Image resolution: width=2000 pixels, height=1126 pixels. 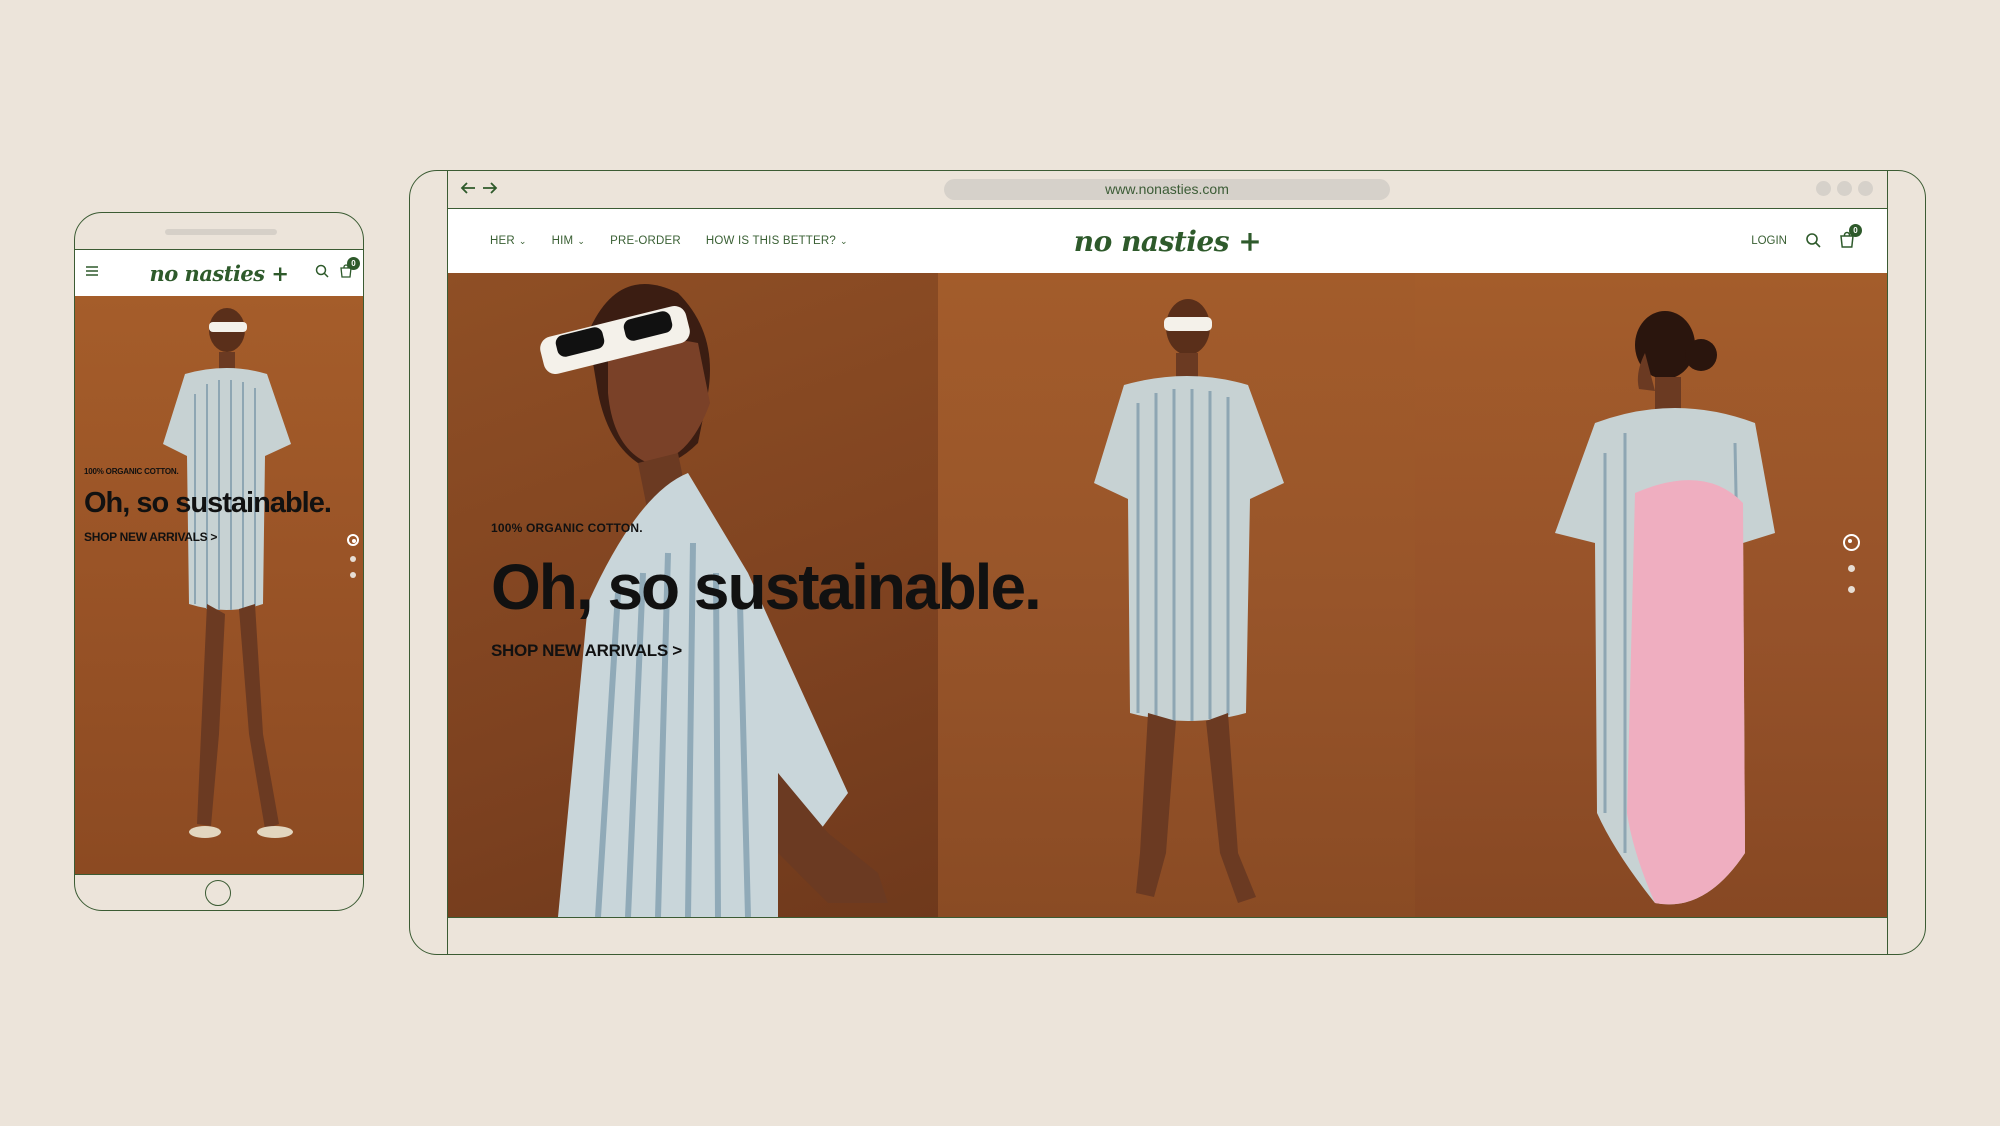 What do you see at coordinates (1665, 608) in the screenshot?
I see `model-back-figure` at bounding box center [1665, 608].